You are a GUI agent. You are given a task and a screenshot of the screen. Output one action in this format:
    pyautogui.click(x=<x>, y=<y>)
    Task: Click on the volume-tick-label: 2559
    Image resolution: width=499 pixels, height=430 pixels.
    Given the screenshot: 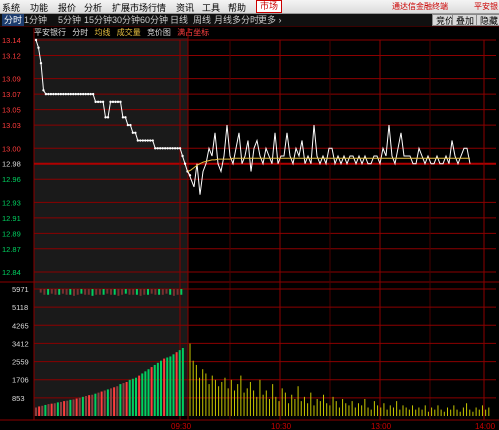 What is the action you would take?
    pyautogui.click(x=20, y=362)
    